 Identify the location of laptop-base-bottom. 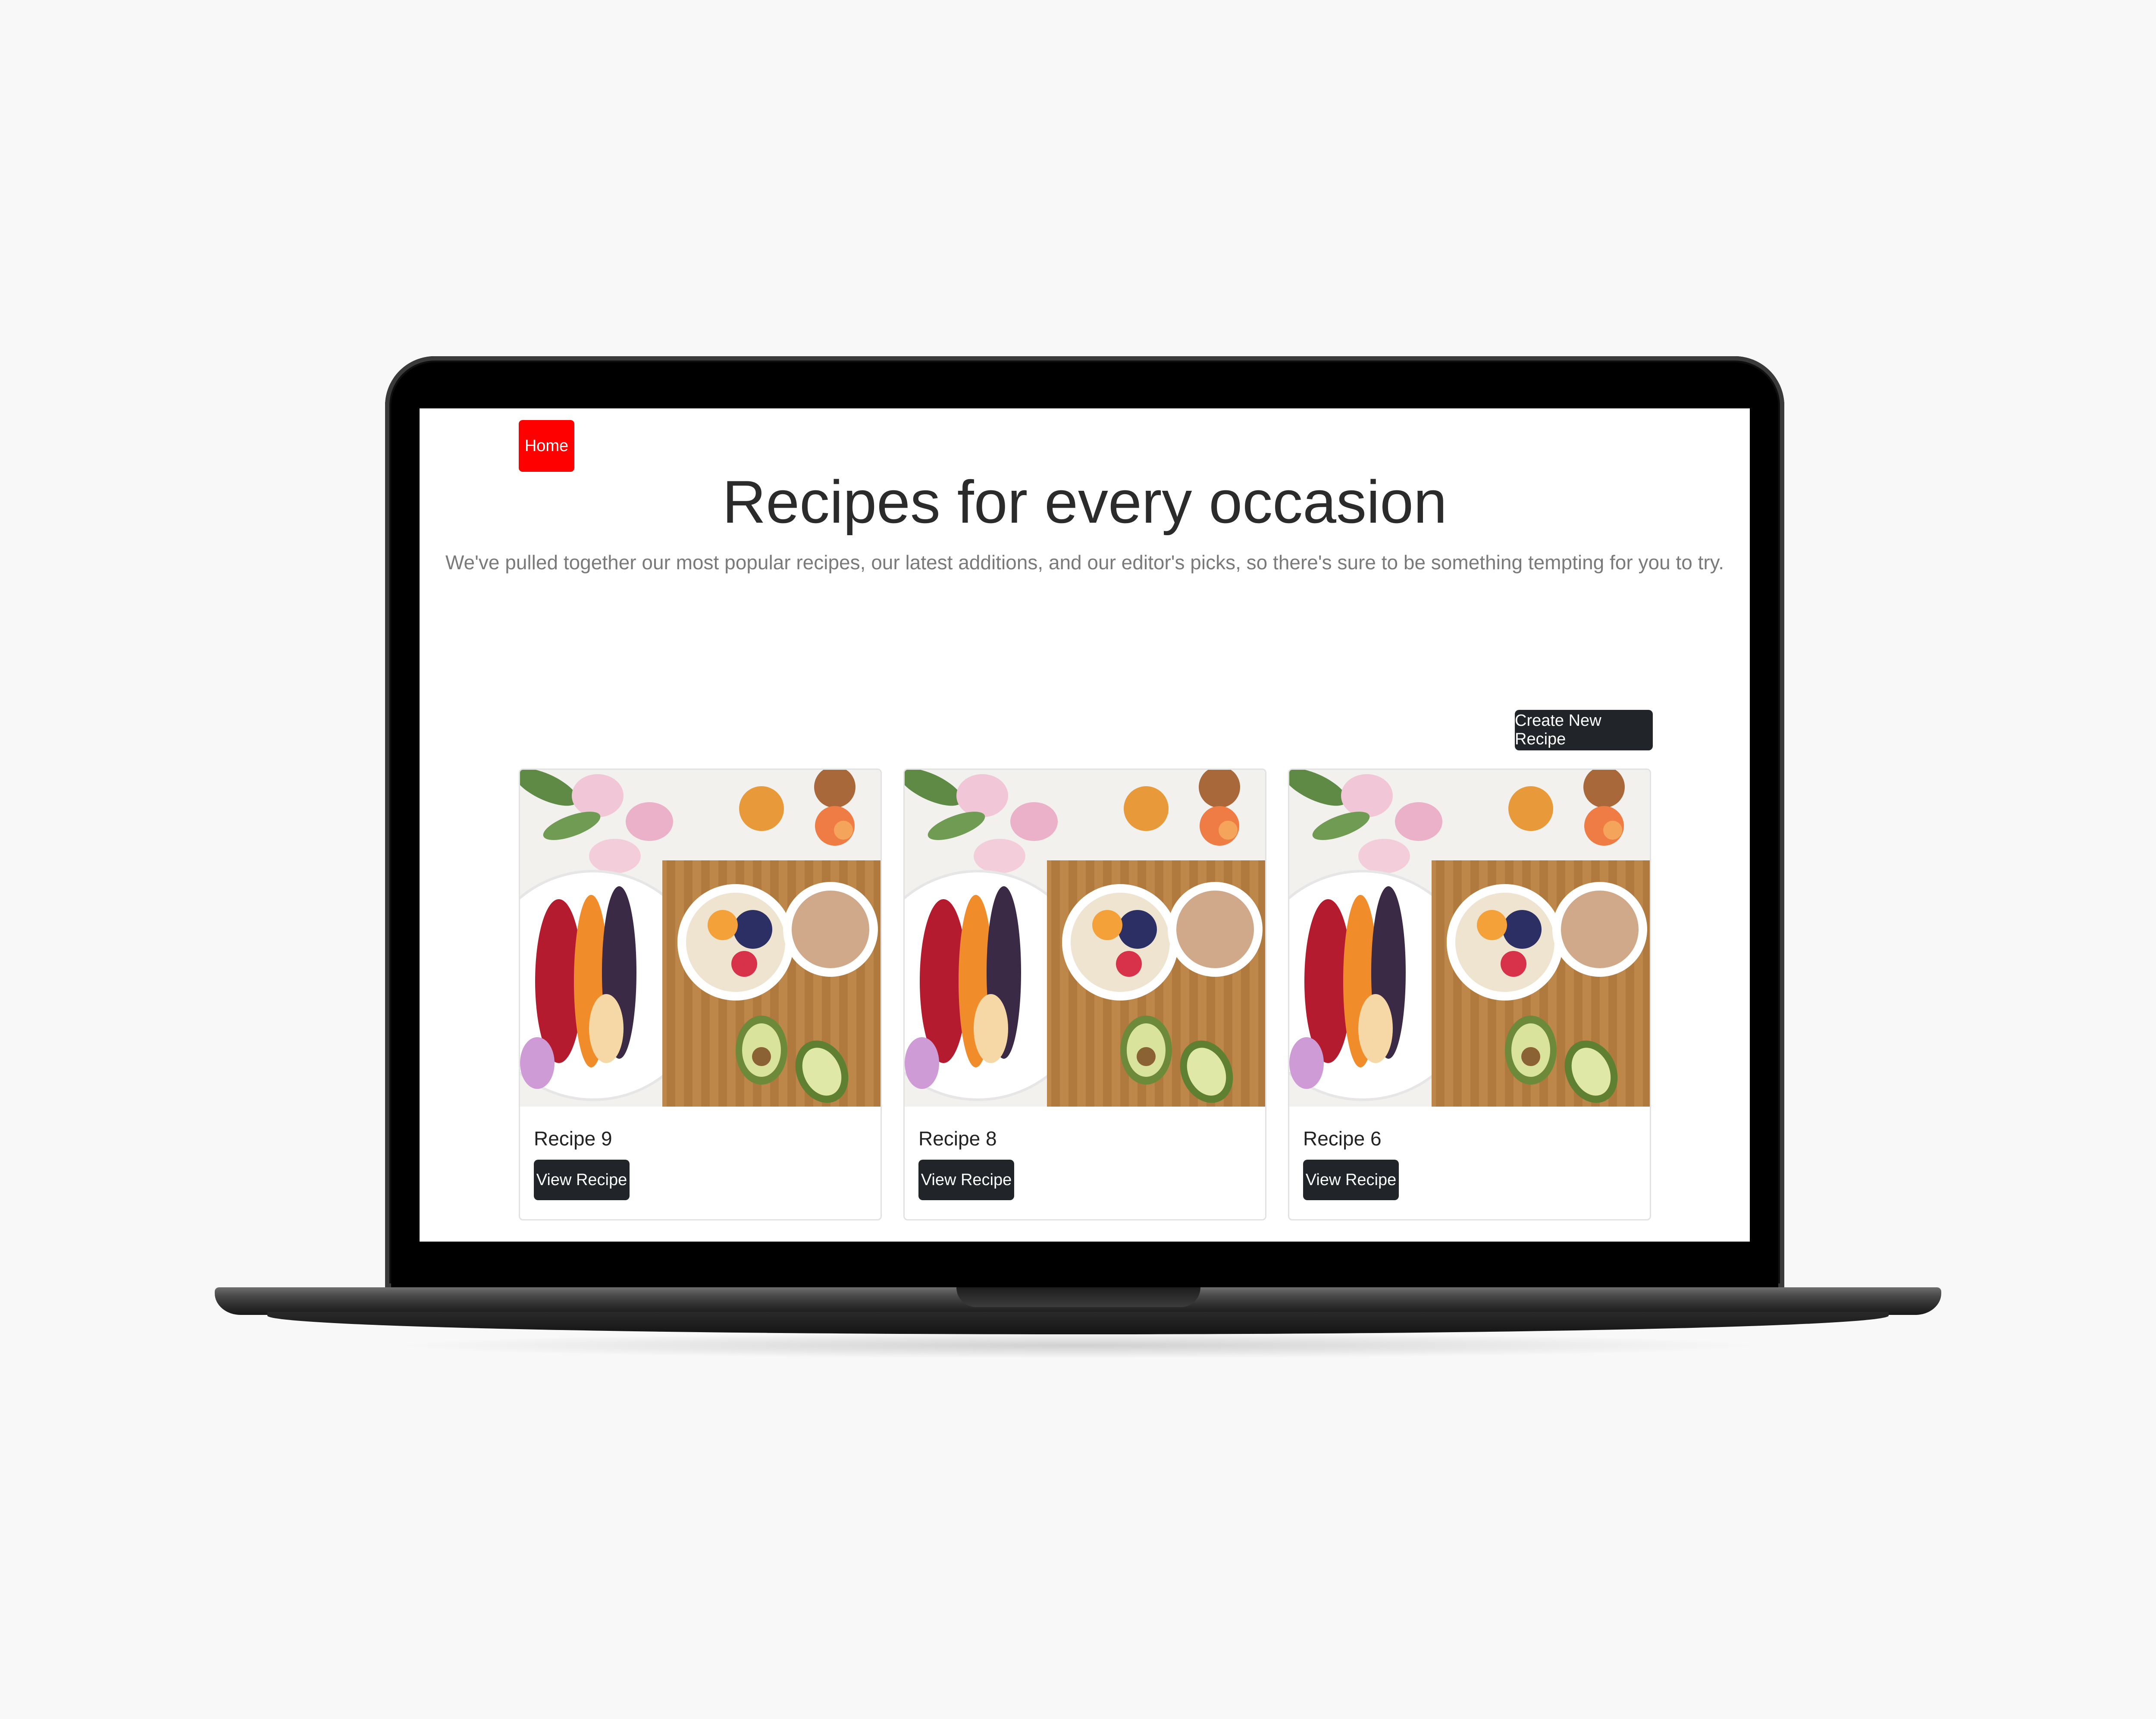
(1078, 1323).